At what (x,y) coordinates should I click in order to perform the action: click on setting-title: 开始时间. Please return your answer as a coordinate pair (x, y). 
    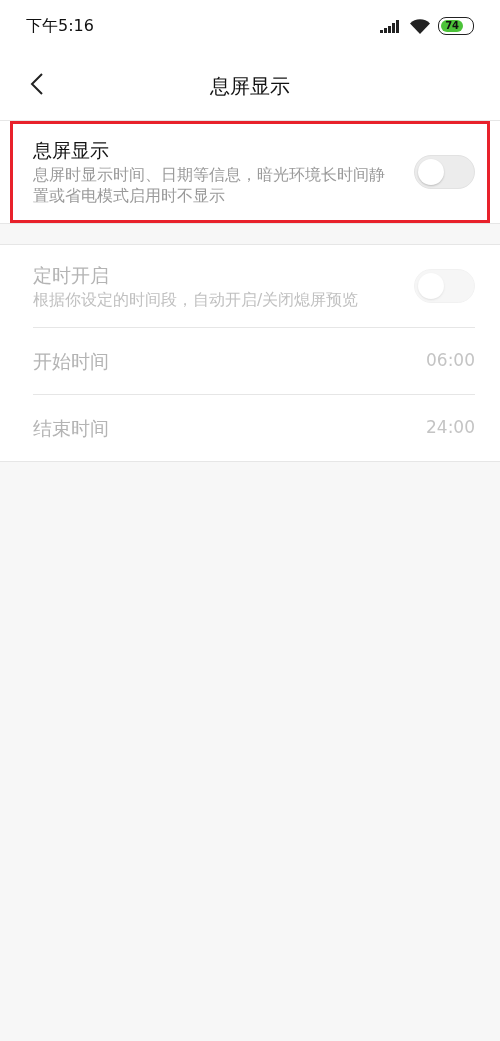
    Looking at the image, I should click on (71, 361).